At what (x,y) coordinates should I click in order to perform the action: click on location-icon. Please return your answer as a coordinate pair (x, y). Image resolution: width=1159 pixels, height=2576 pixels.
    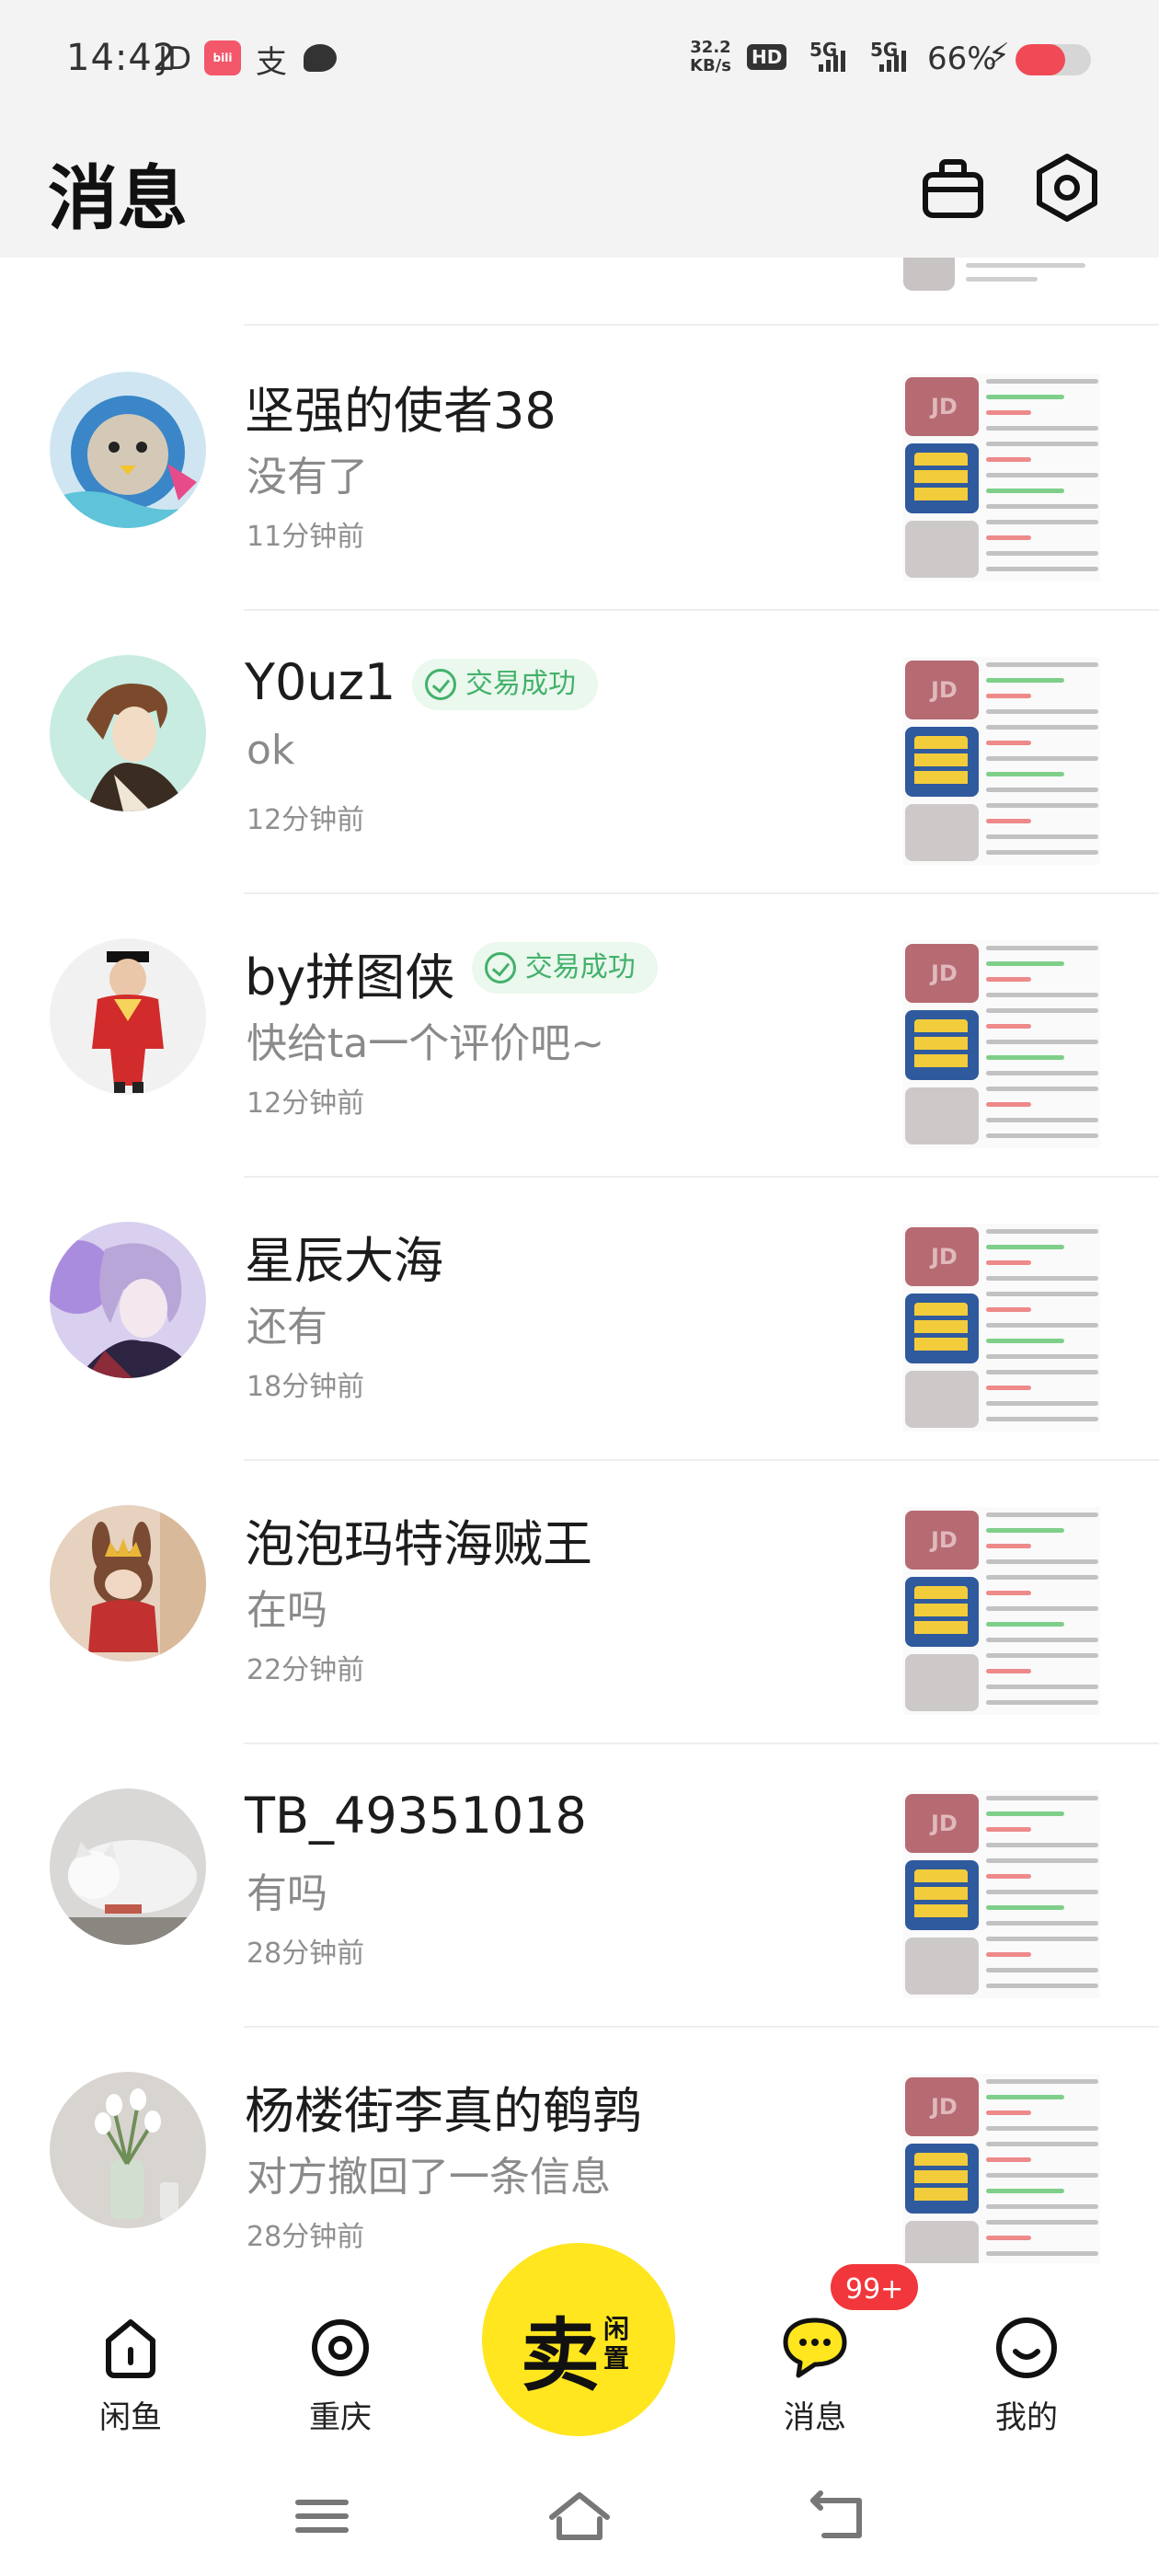
    Looking at the image, I should click on (340, 2347).